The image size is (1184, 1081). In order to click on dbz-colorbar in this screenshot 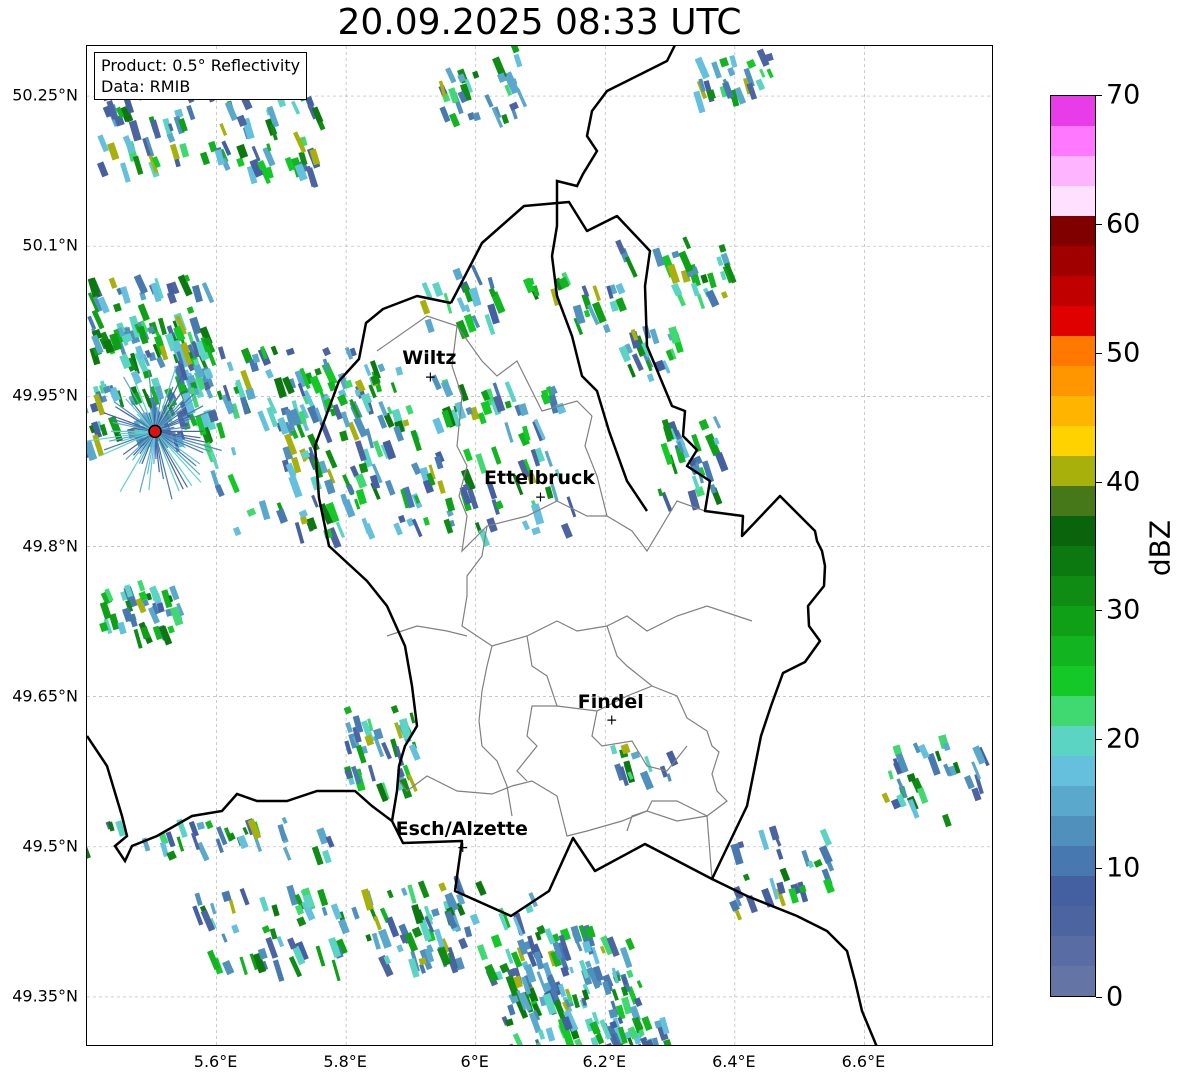, I will do `click(1073, 546)`.